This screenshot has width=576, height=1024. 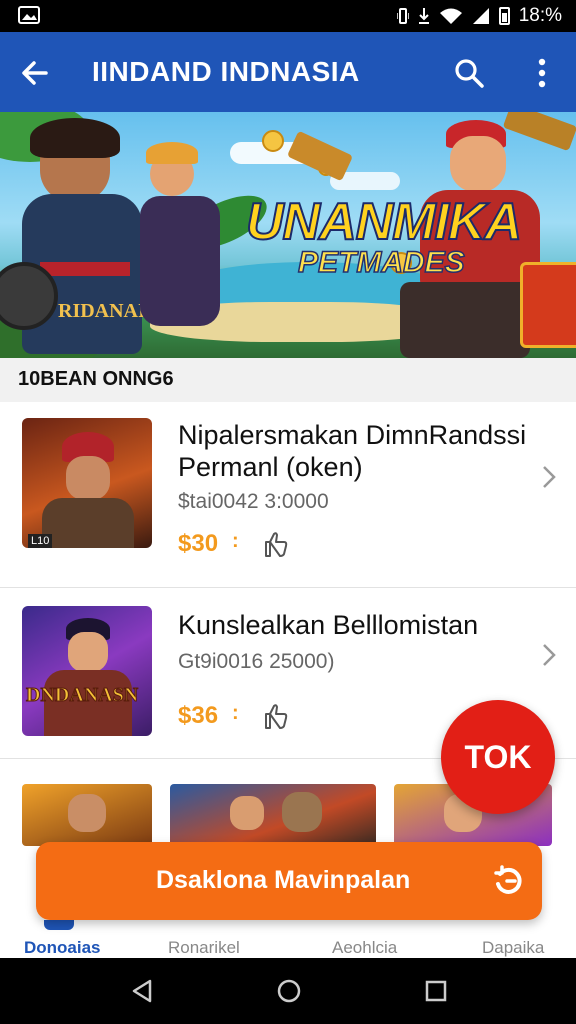 I want to click on item-subtitle: $tai0042 3:0000, so click(x=253, y=501).